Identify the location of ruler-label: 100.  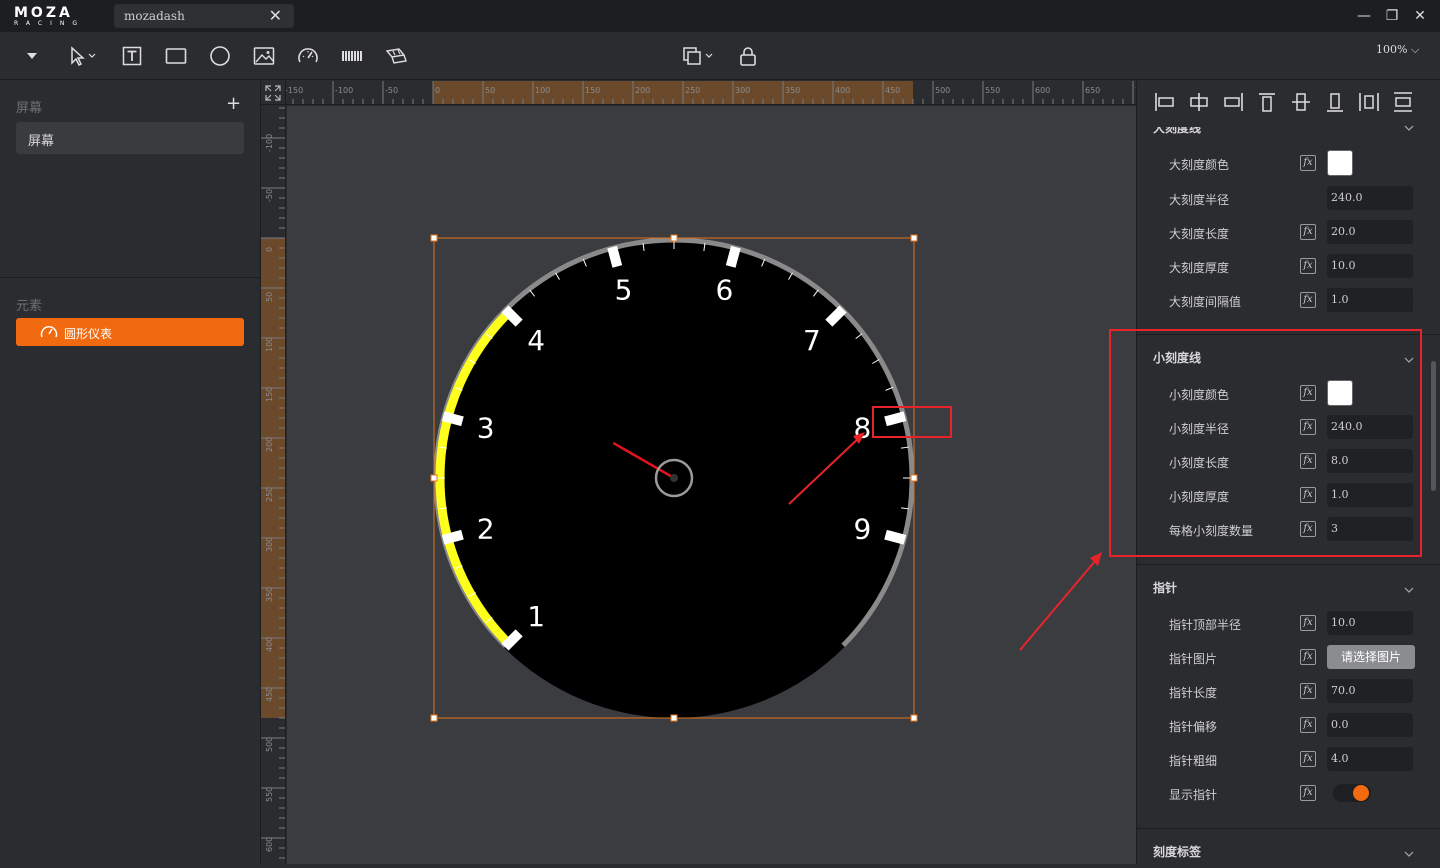
(542, 90).